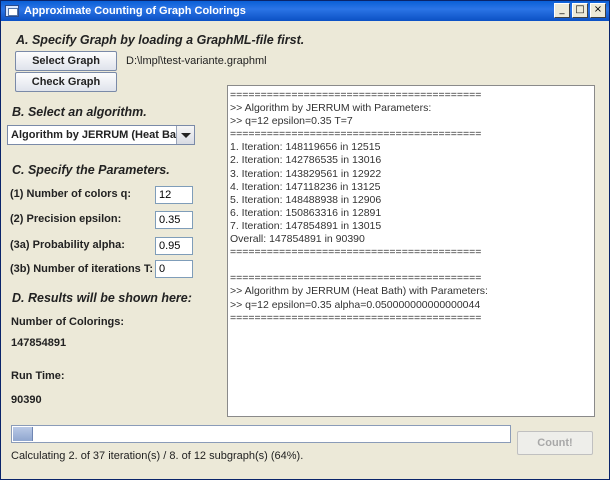 This screenshot has height=480, width=610. I want to click on log-line: 2. Iteration: 142786535 in 13016, so click(306, 160).